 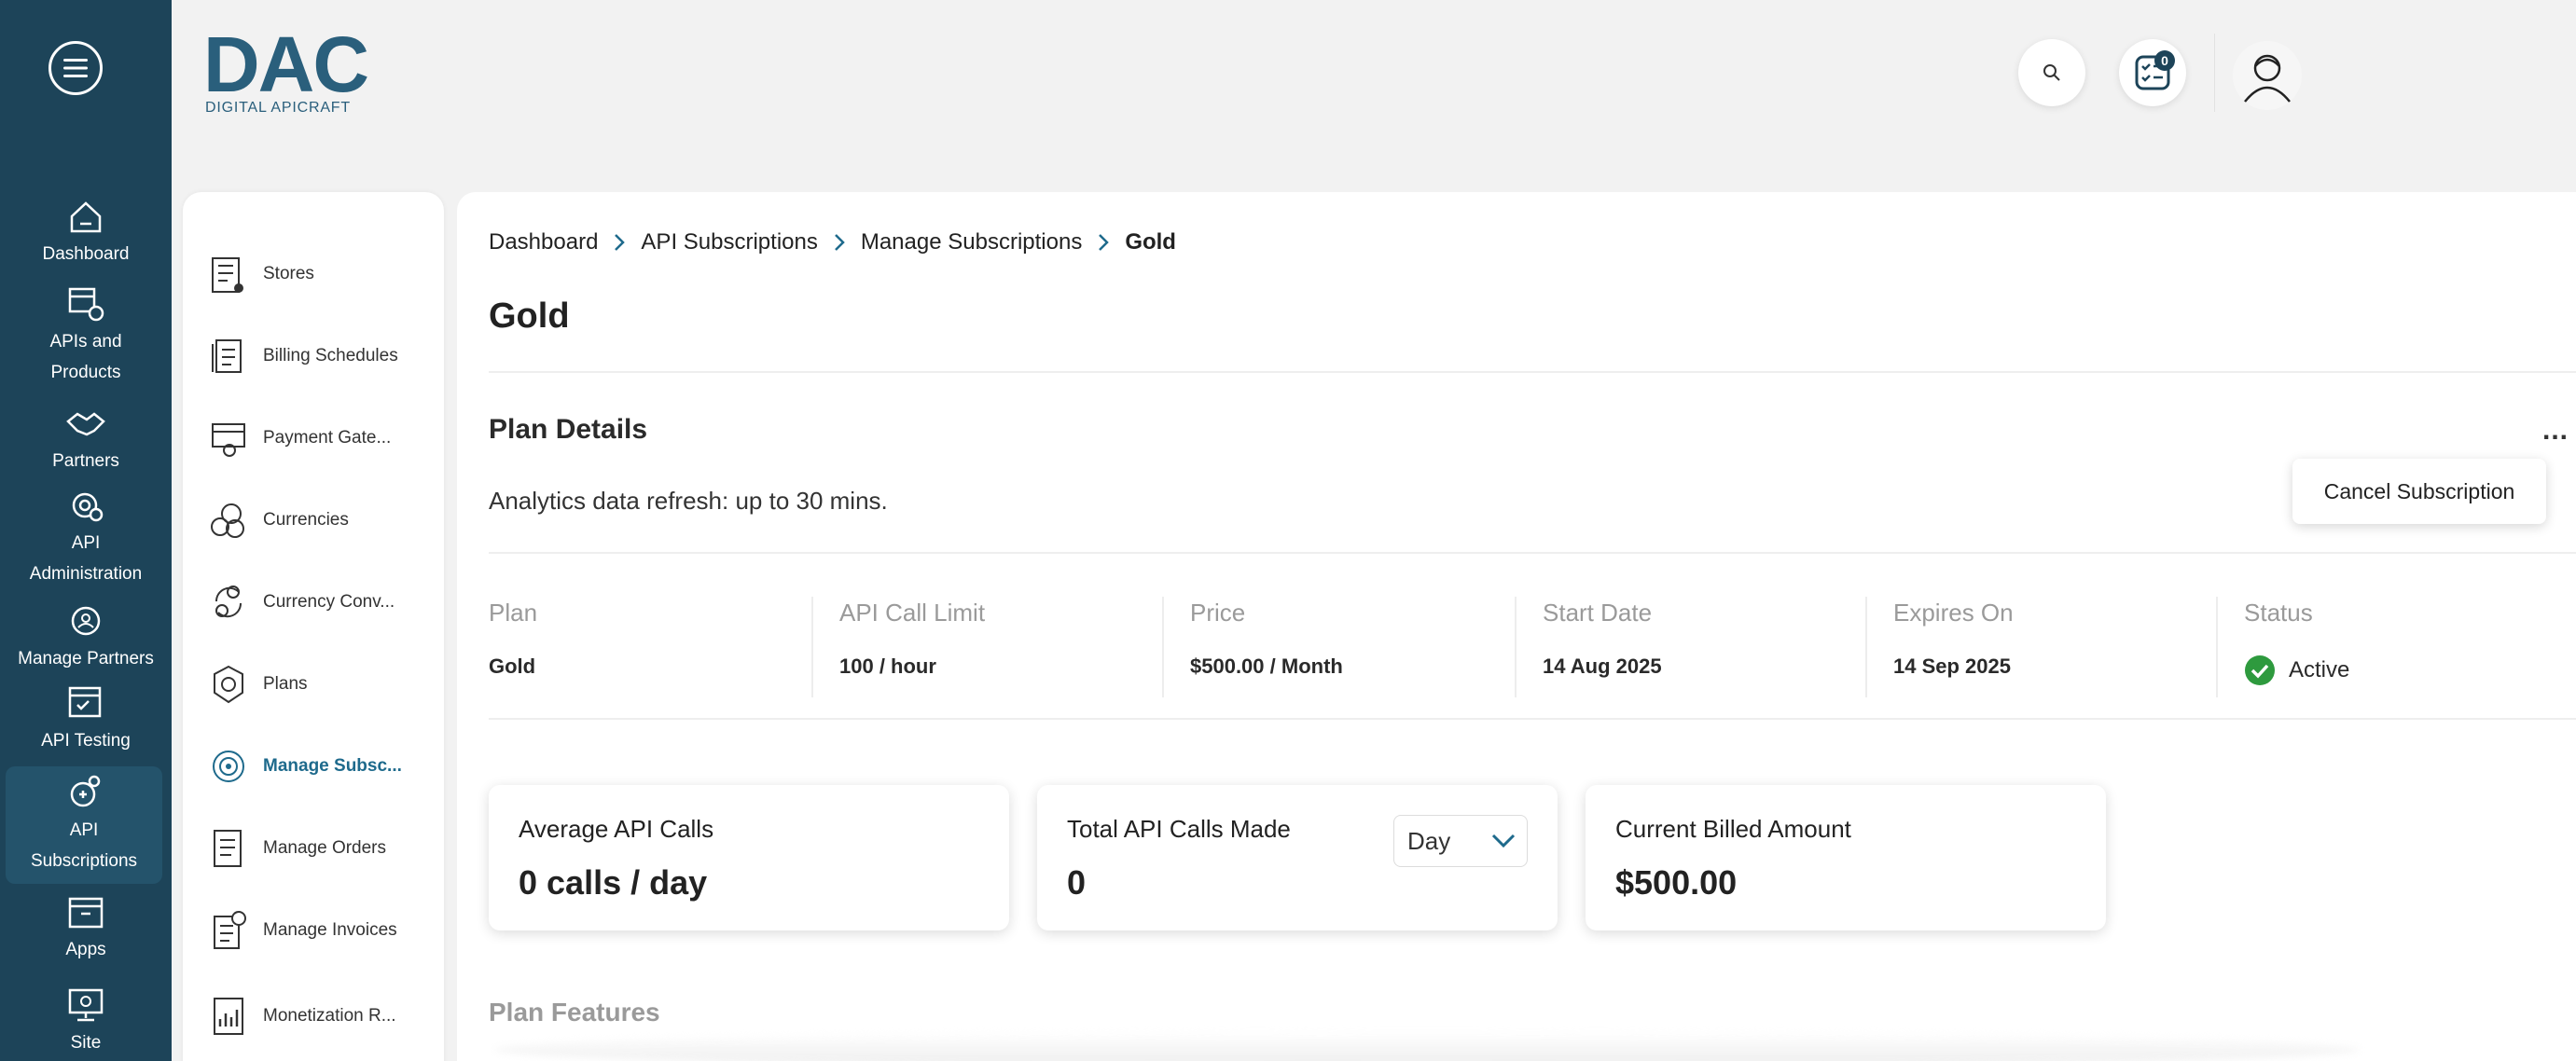 What do you see at coordinates (1266, 667) in the screenshot?
I see `column-value: $500.00 / Month` at bounding box center [1266, 667].